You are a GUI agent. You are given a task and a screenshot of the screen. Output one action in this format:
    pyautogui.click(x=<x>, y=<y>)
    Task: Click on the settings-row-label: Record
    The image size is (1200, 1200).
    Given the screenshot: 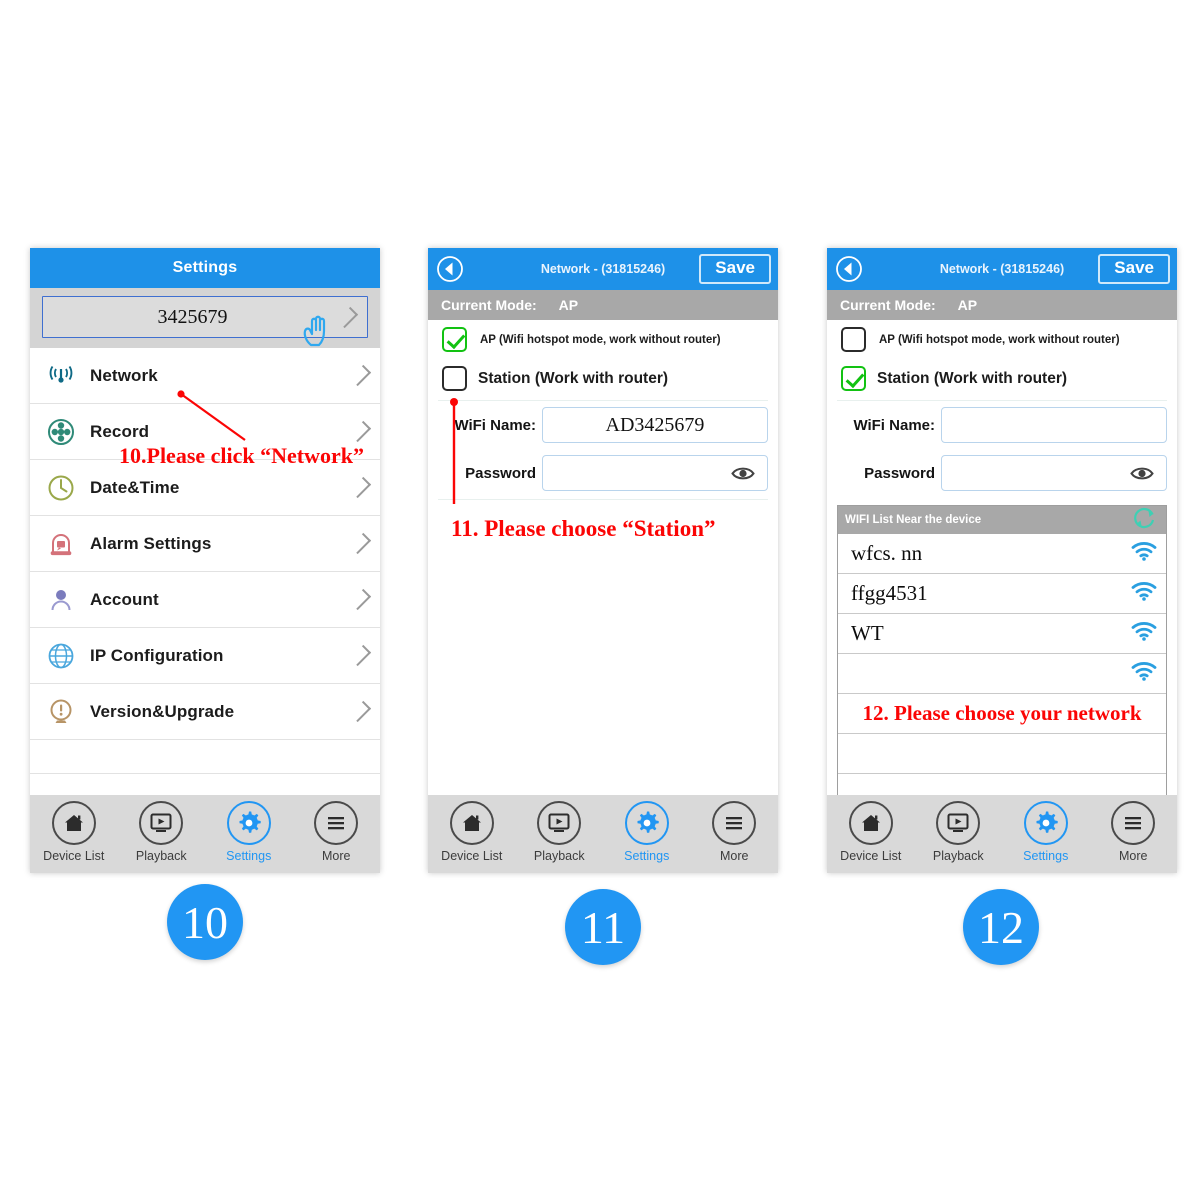 What is the action you would take?
    pyautogui.click(x=120, y=431)
    